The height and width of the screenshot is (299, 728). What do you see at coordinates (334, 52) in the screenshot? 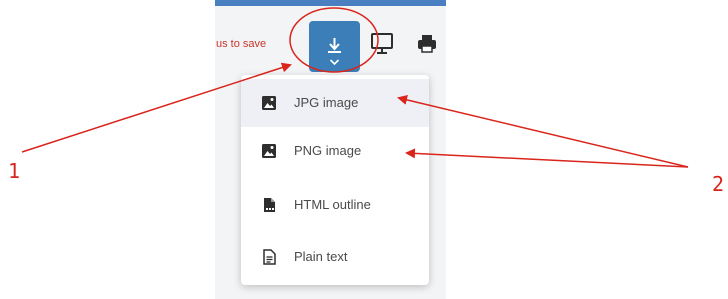
I see `download-icon` at bounding box center [334, 52].